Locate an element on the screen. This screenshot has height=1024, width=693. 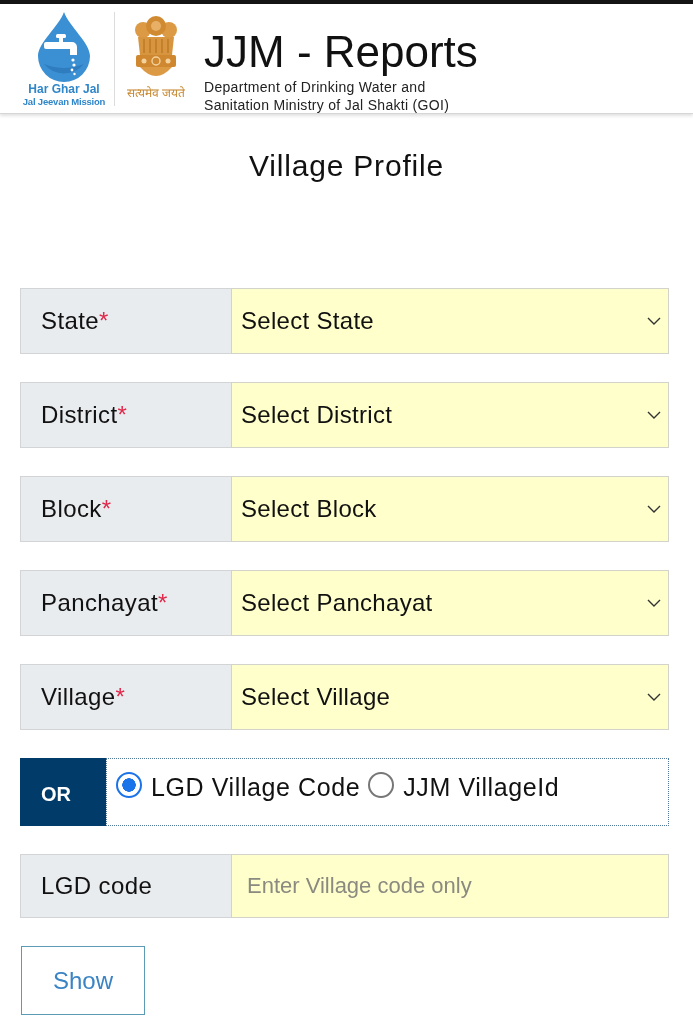
dropdown-select: Select Village is located at coordinates (450, 697).